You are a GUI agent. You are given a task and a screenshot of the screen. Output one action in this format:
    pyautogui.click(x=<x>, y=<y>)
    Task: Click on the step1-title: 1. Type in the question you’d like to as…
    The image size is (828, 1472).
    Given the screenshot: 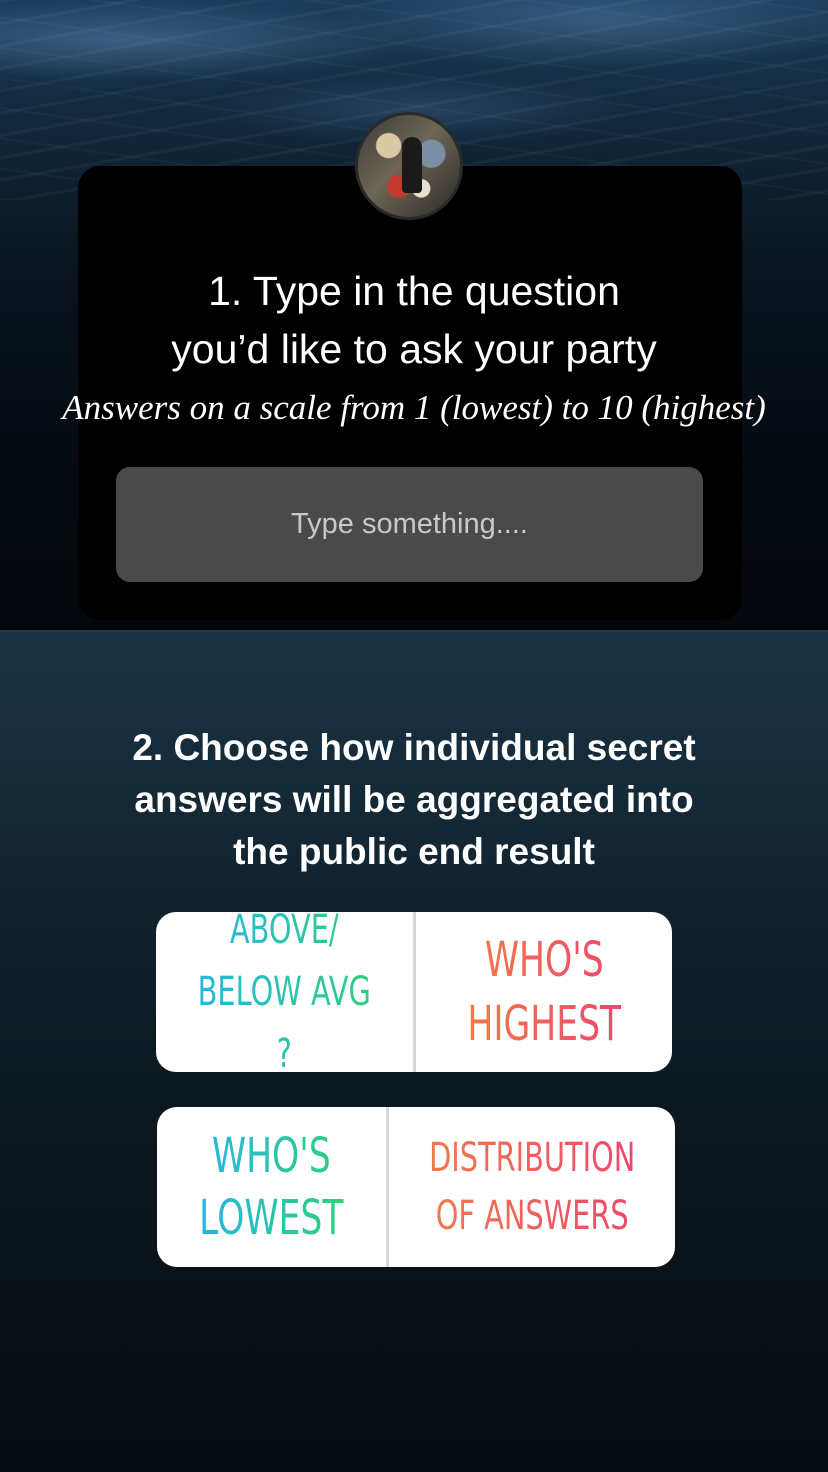 What is the action you would take?
    pyautogui.click(x=414, y=320)
    